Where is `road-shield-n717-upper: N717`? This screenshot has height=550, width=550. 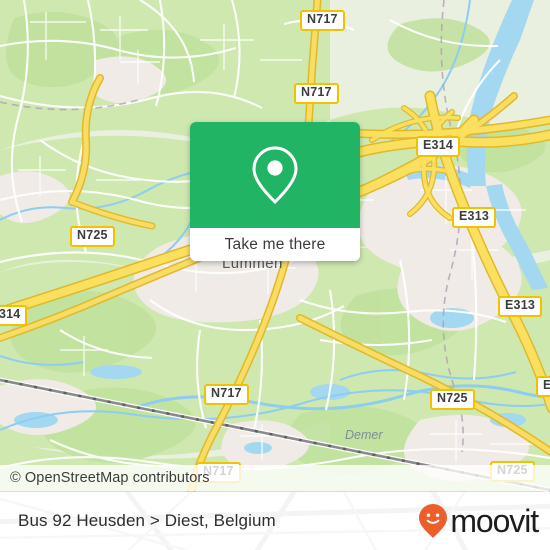 road-shield-n717-upper: N717 is located at coordinates (316, 93).